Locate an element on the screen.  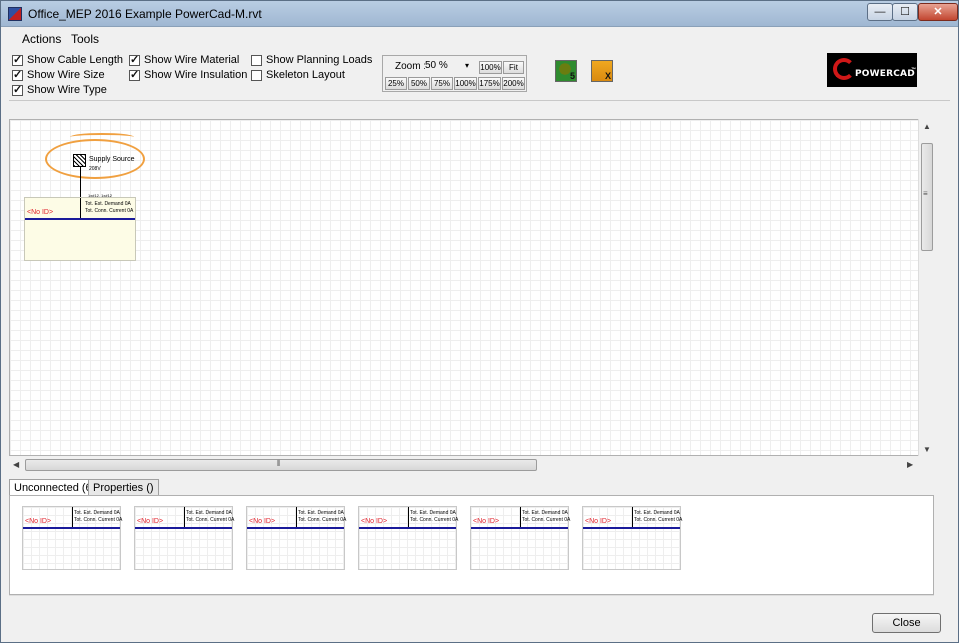
horizontal-scrollbar: ◀ ⦀ ▶ is located at coordinates (463, 465).